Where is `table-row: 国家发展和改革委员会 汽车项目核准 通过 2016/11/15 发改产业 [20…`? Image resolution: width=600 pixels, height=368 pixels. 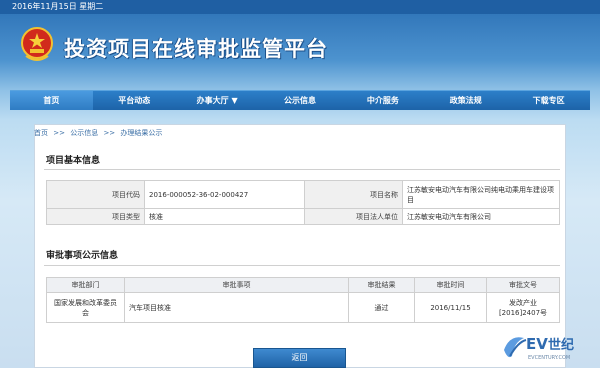 table-row: 国家发展和改革委员会 汽车项目核准 通过 2016/11/15 发改产业 [20… is located at coordinates (303, 307).